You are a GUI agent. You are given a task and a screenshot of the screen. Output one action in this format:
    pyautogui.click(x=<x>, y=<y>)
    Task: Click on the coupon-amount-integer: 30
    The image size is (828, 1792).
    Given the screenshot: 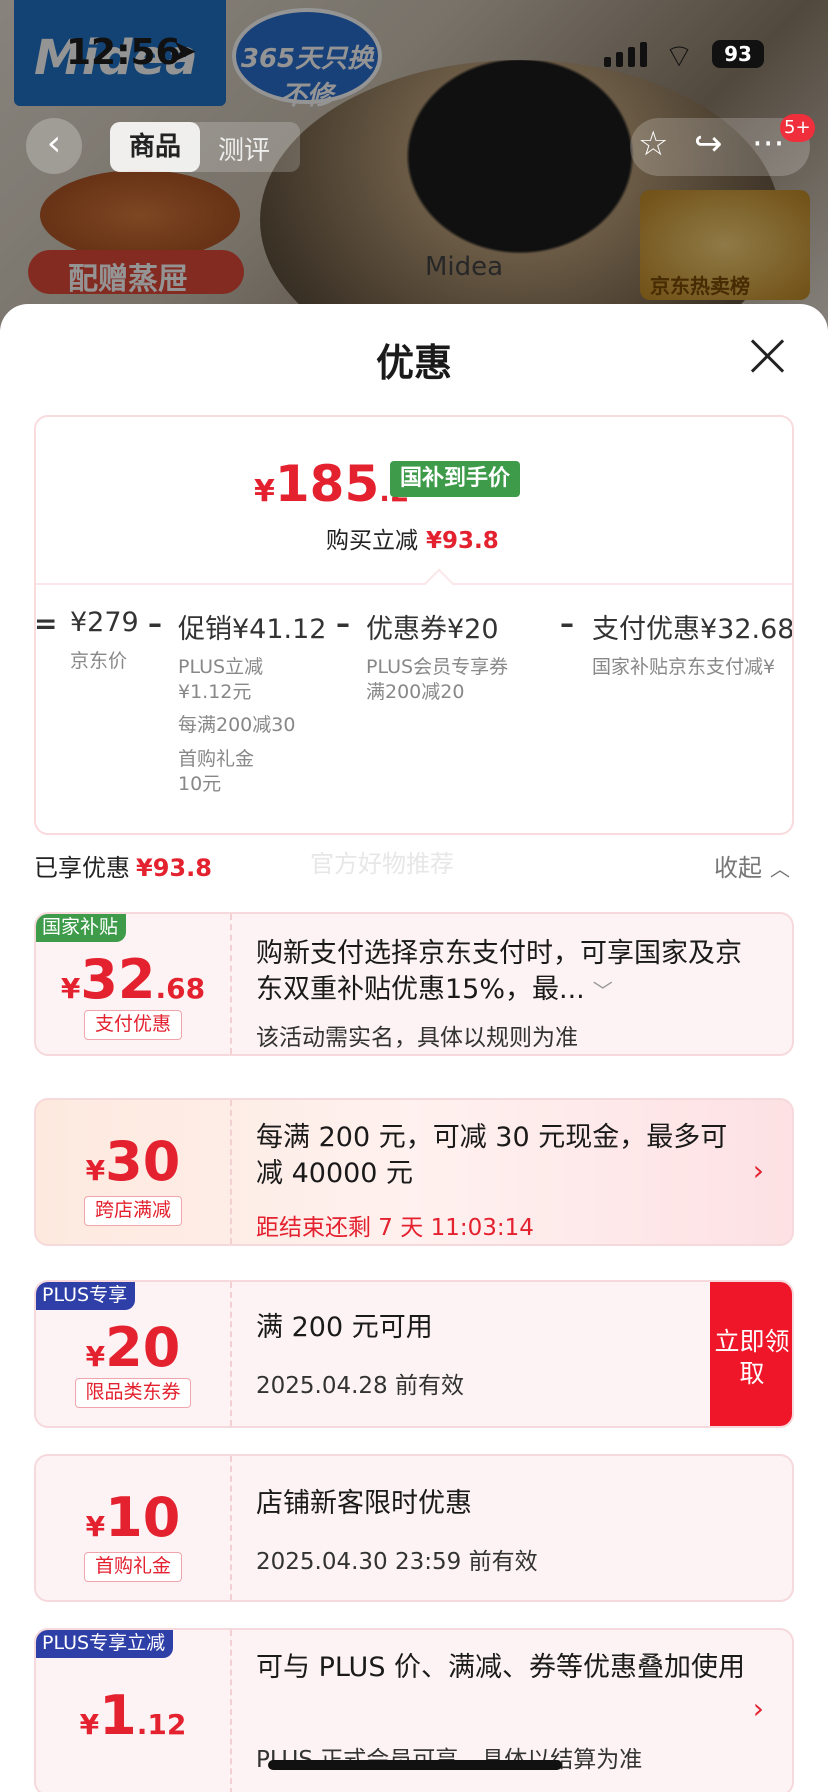 What is the action you would take?
    pyautogui.click(x=143, y=1161)
    